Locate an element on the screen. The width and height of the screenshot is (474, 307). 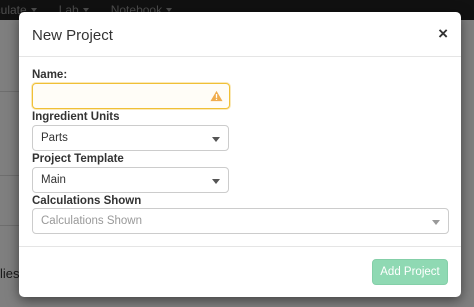
ingredient-units-select: Parts is located at coordinates (130, 138).